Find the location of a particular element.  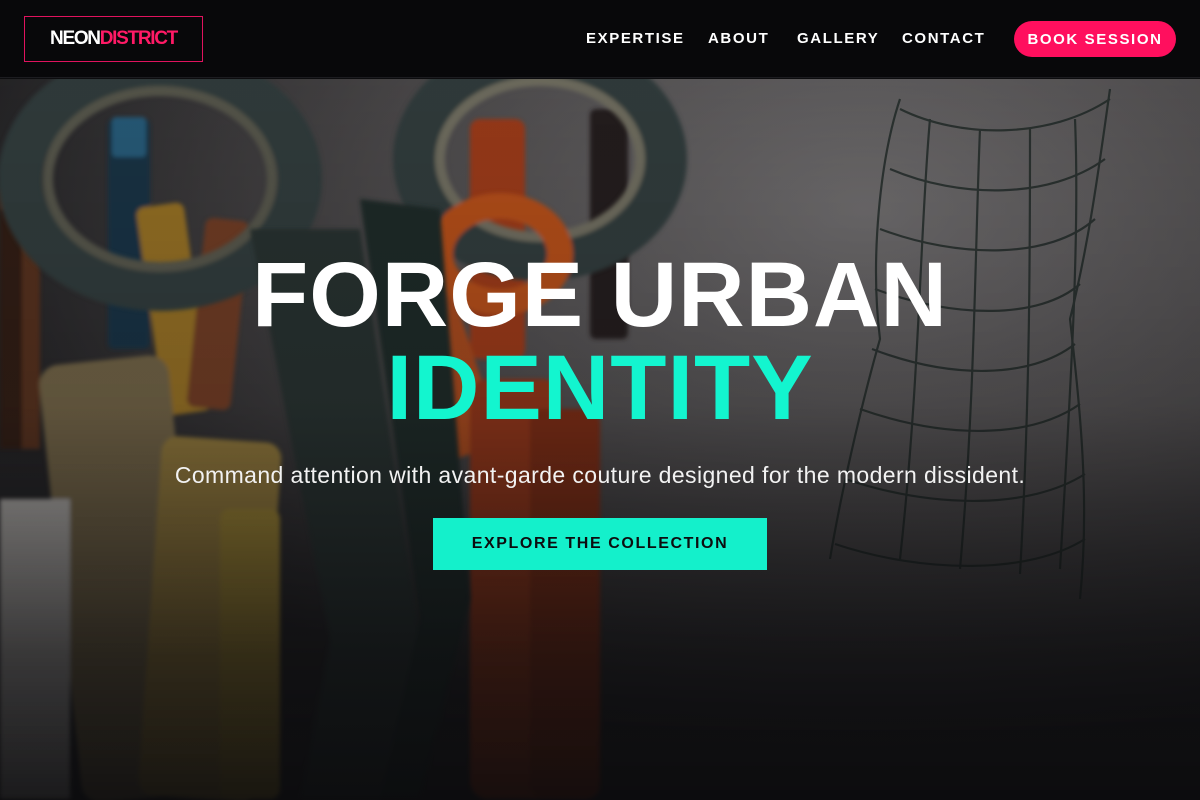

nav-link-gallery: GALLERY is located at coordinates (838, 39).